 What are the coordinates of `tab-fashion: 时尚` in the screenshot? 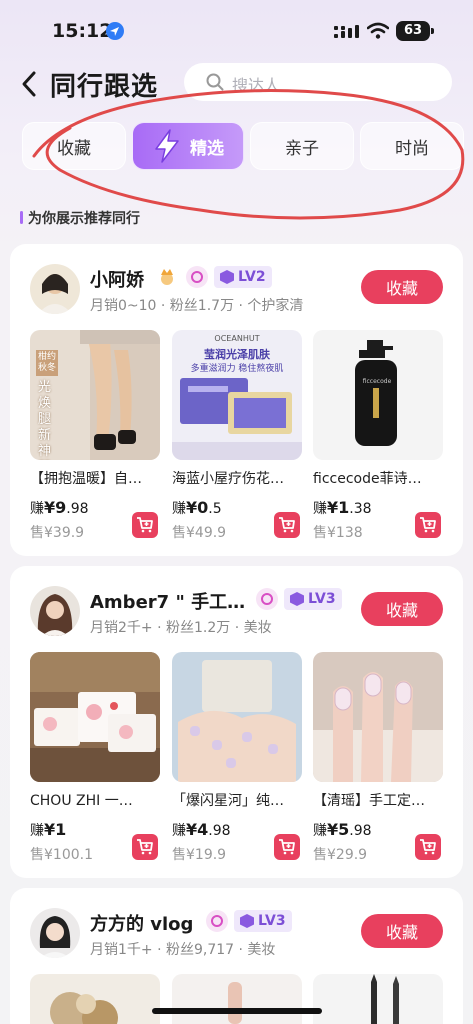 It's located at (412, 146).